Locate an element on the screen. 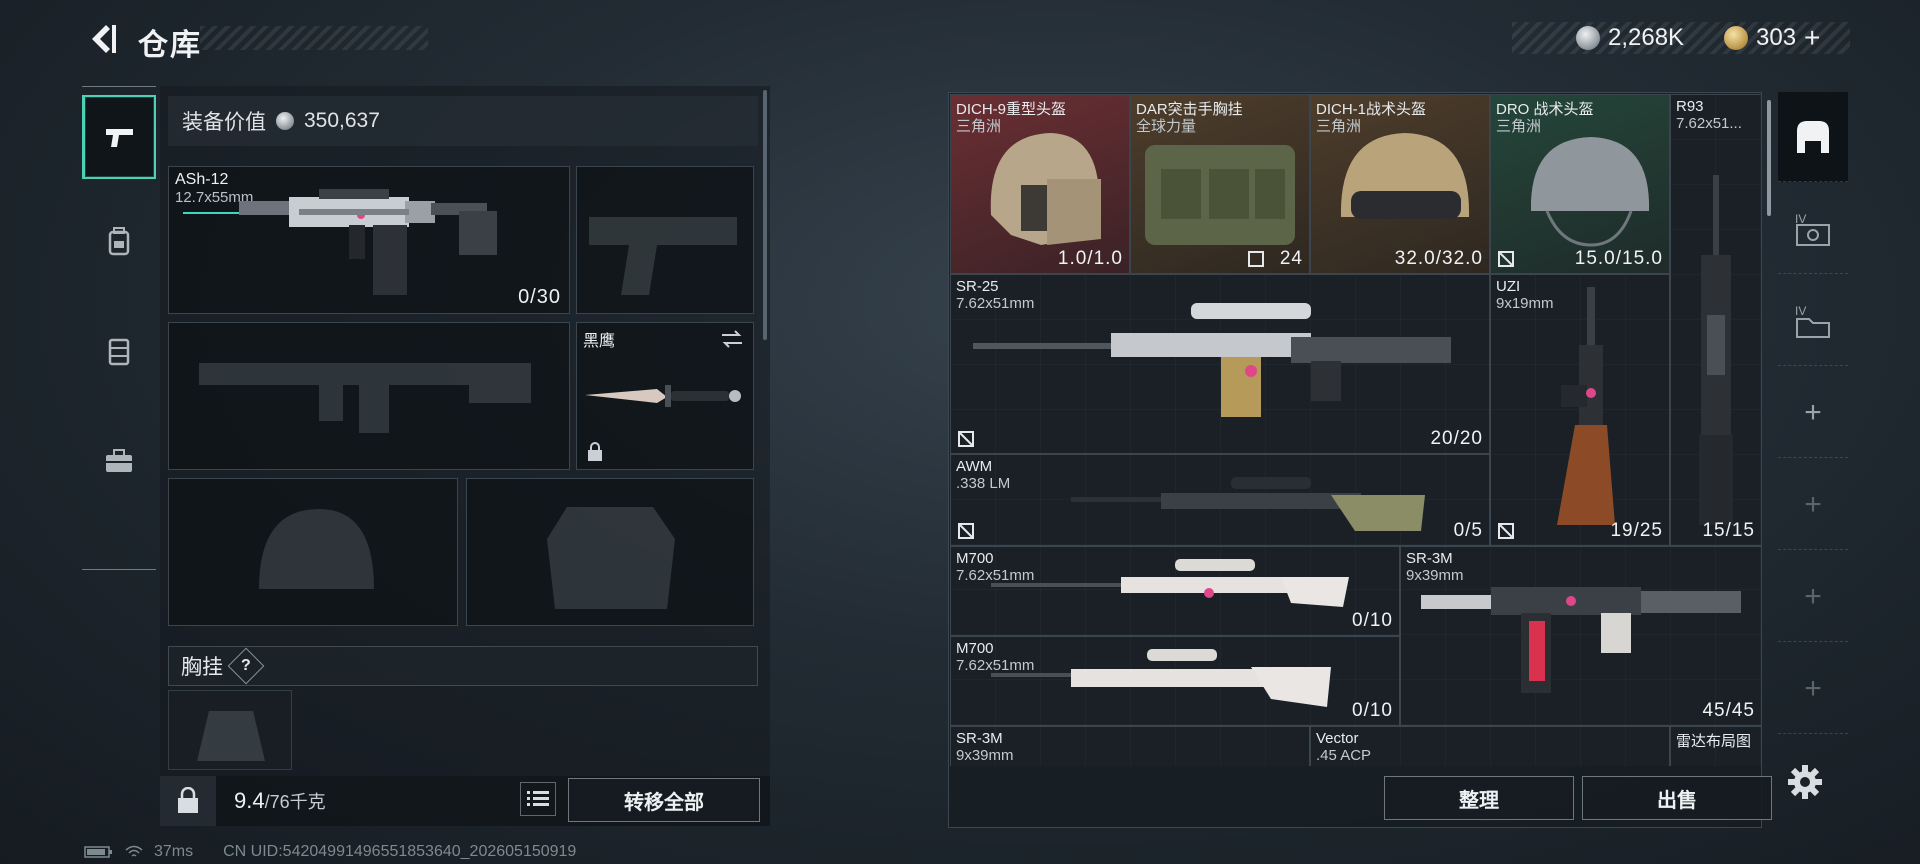 Image resolution: width=1920 pixels, height=864 pixels. title-decoration is located at coordinates (314, 38).